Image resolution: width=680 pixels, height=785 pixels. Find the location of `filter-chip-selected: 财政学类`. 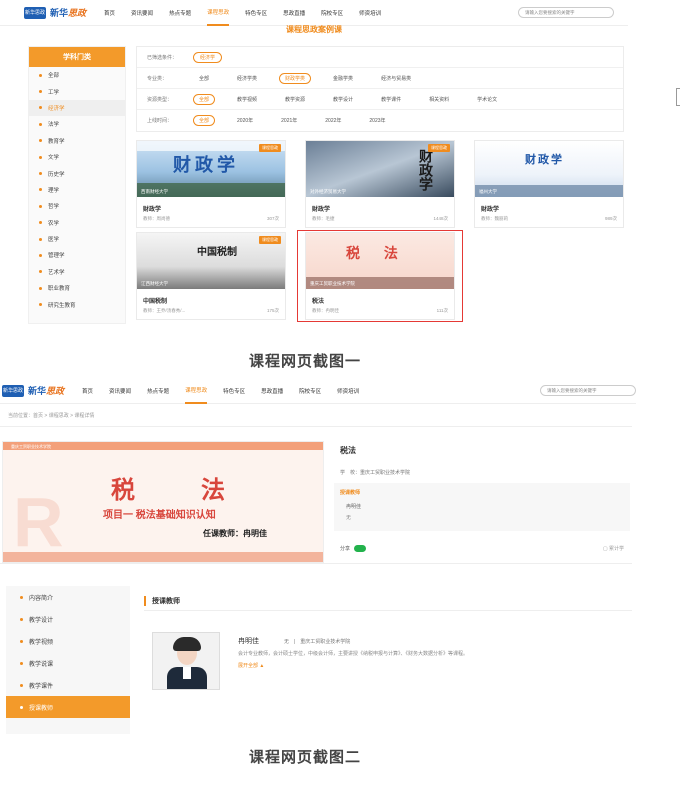

filter-chip-selected: 财政学类 is located at coordinates (295, 78).